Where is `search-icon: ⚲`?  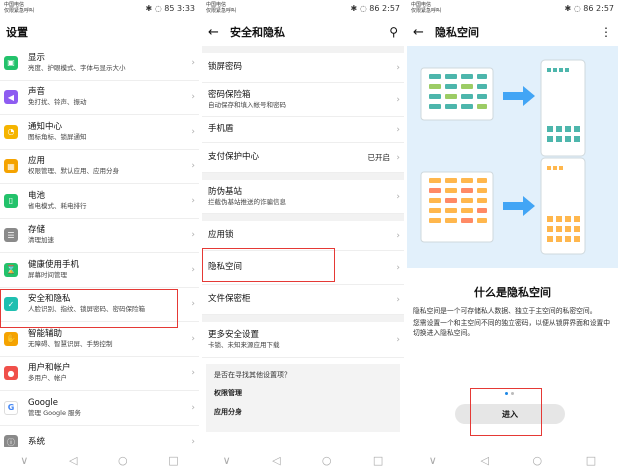 search-icon: ⚲ is located at coordinates (393, 32).